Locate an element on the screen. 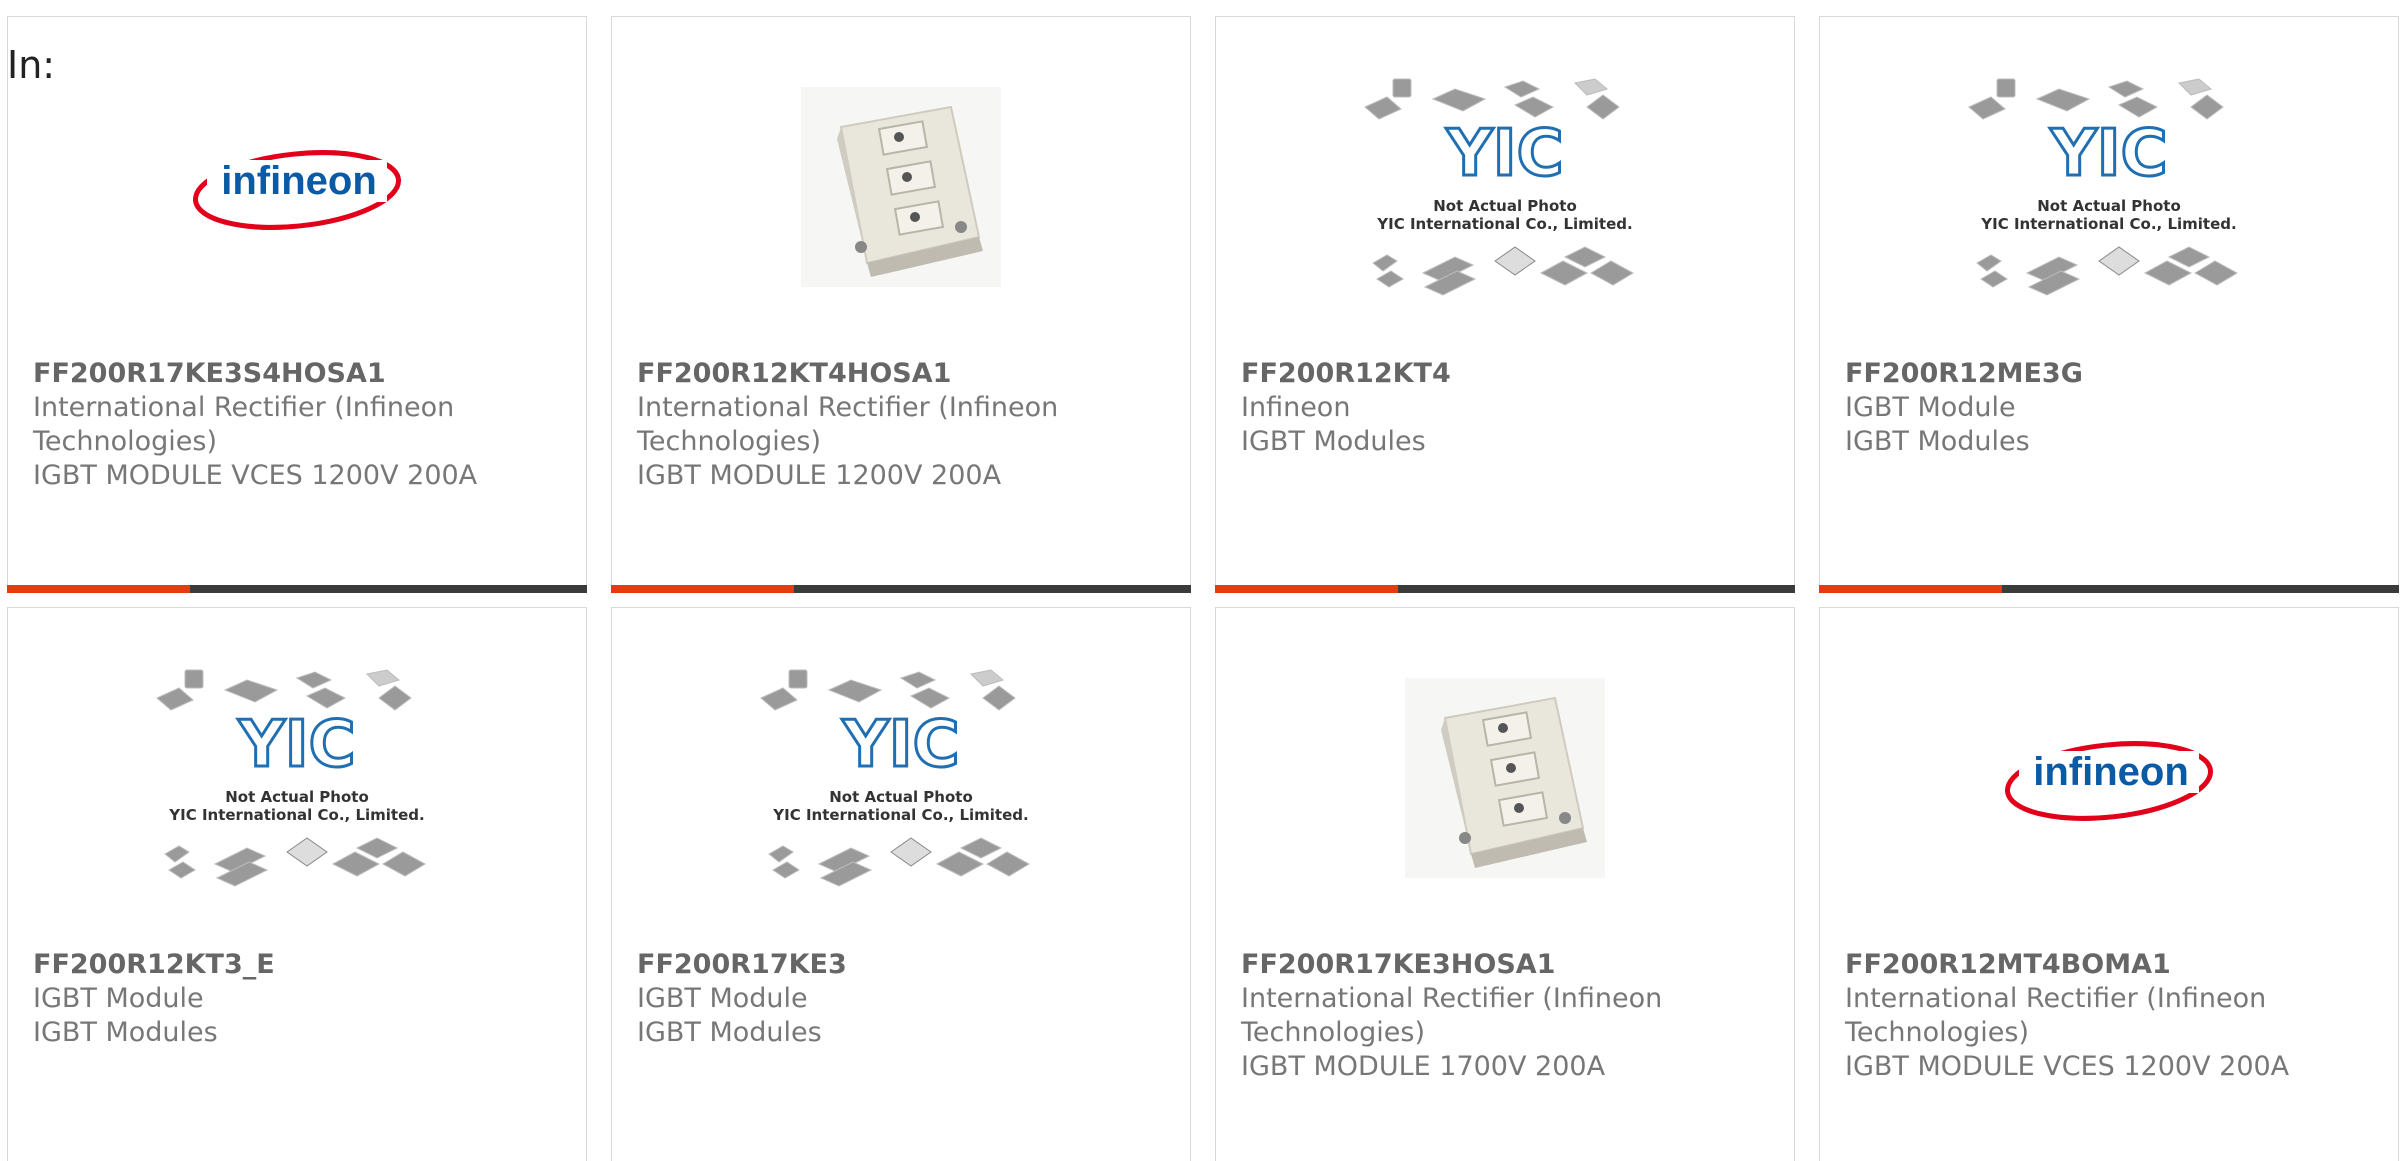 The width and height of the screenshot is (2400, 1161). part-number-link: FF200R17KE3 is located at coordinates (903, 965).